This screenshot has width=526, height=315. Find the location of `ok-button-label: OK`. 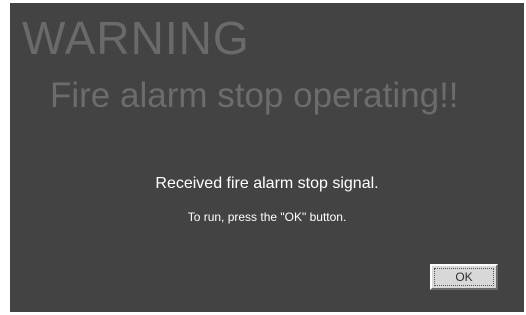

ok-button-label: OK is located at coordinates (464, 277).